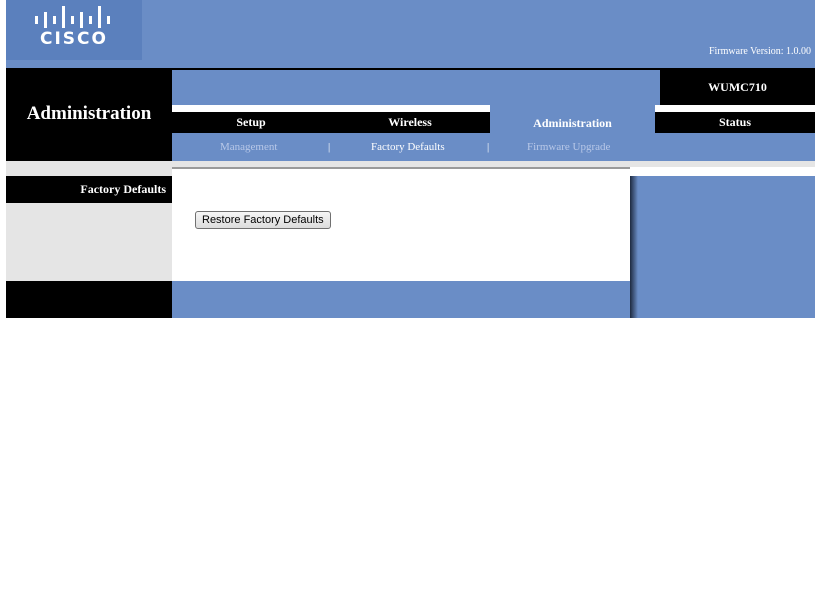  What do you see at coordinates (248, 147) in the screenshot?
I see `subtab-management: Management` at bounding box center [248, 147].